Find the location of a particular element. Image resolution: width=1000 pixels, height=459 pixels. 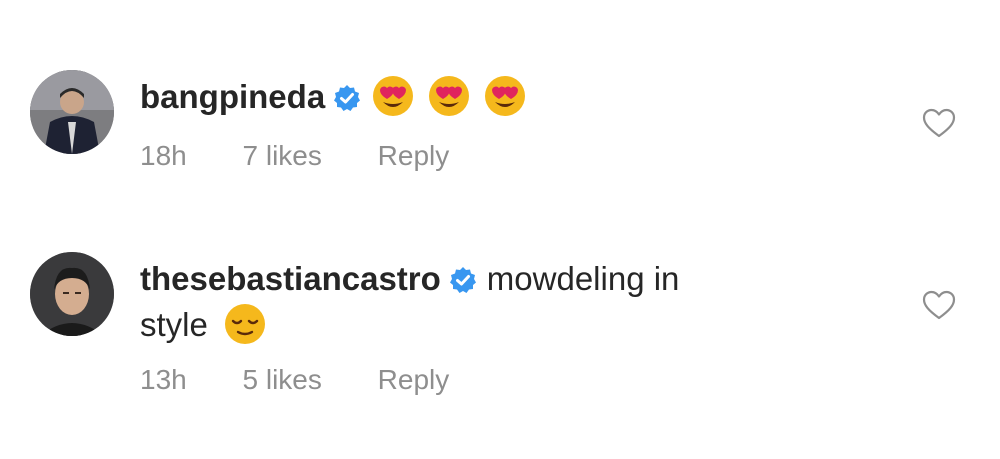

comment-meta: 13h 5 likes Reply is located at coordinates (294, 380).